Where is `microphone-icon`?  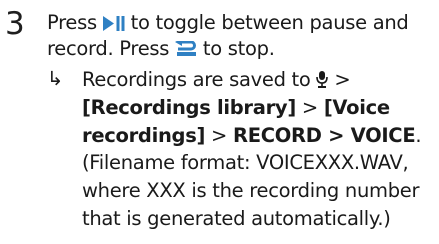
microphone-icon is located at coordinates (322, 79).